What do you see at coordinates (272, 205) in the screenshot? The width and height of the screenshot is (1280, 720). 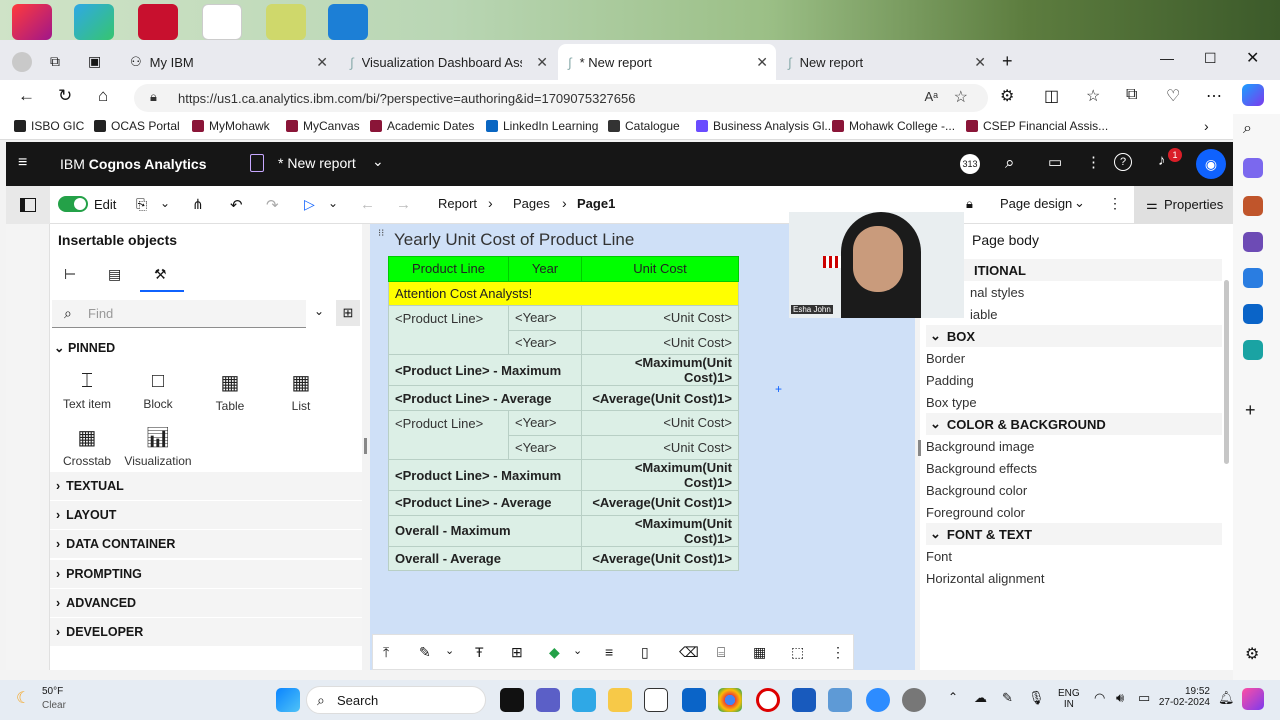 I see `redo-icon: ↷` at bounding box center [272, 205].